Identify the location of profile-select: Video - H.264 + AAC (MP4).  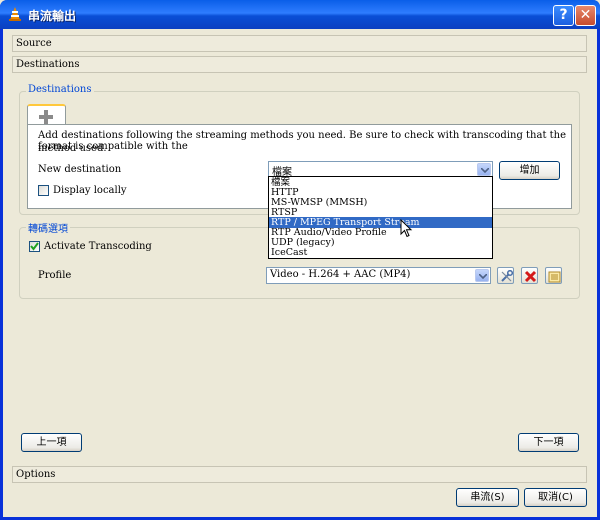
(378, 275).